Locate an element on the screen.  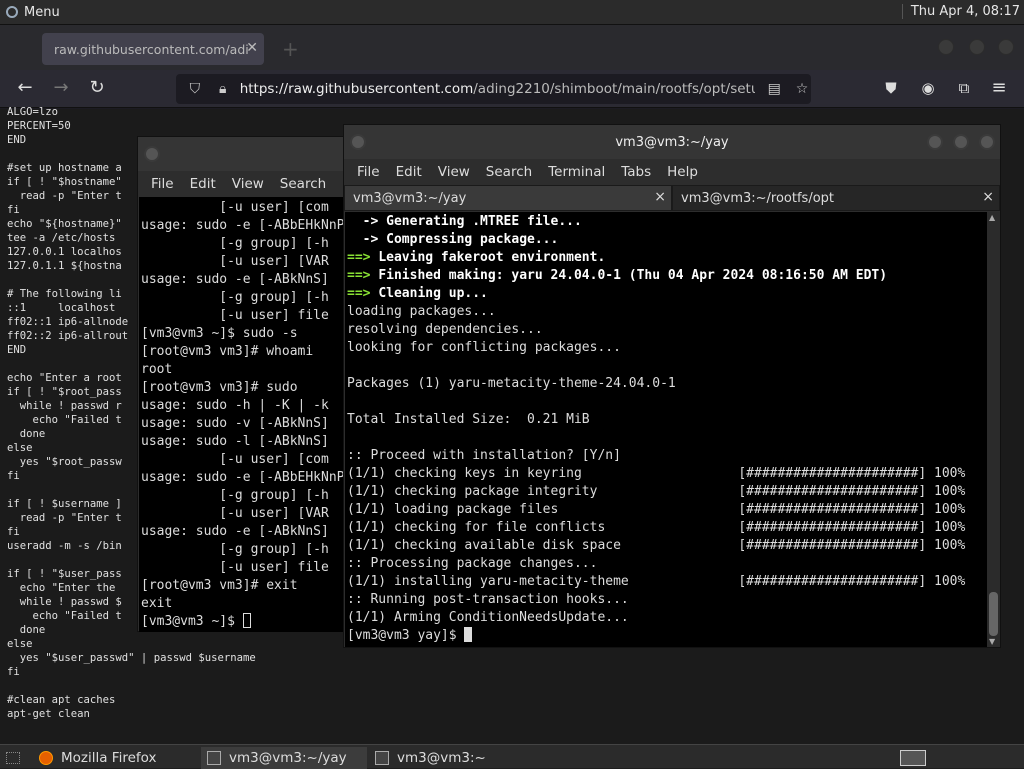
top-panel: Menu Thu Apr 4, 08:17 is located at coordinates (512, 12).